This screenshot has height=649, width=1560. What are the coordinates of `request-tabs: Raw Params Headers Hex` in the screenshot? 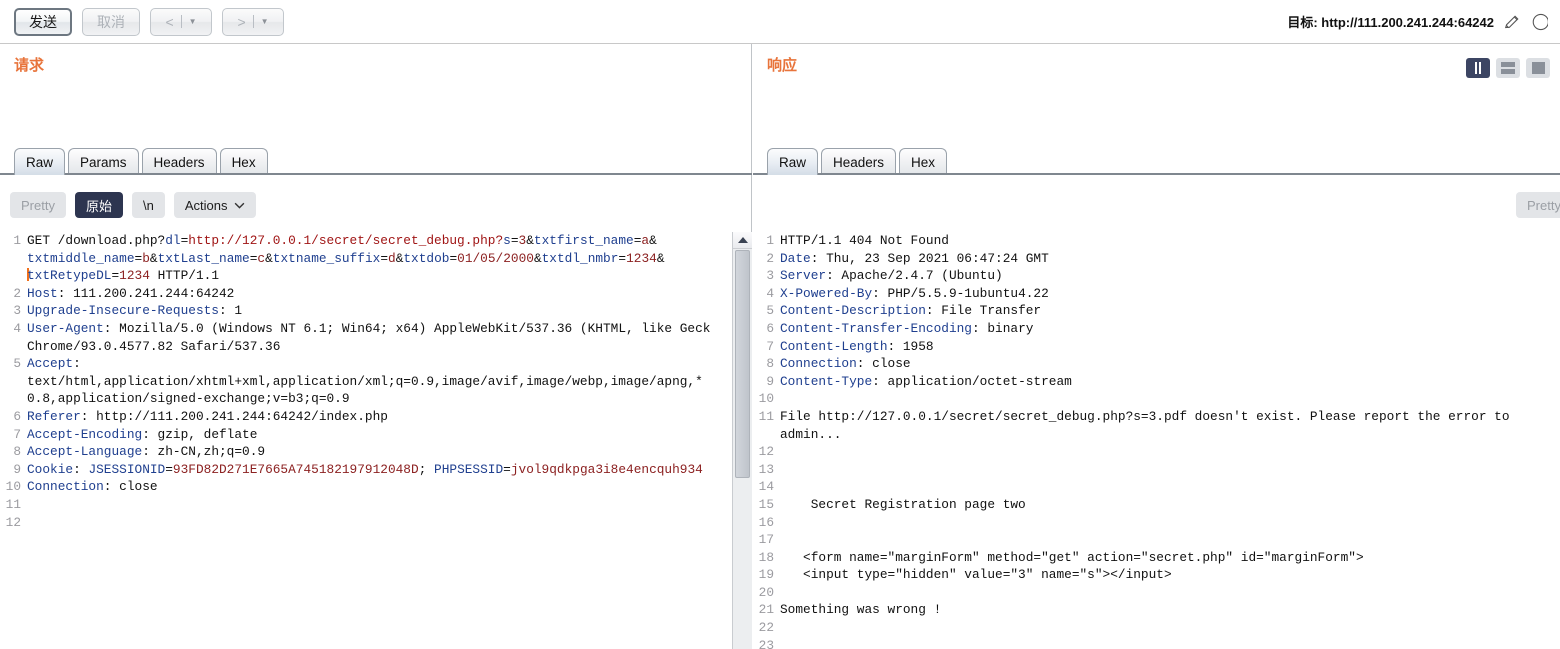 It's located at (142, 161).